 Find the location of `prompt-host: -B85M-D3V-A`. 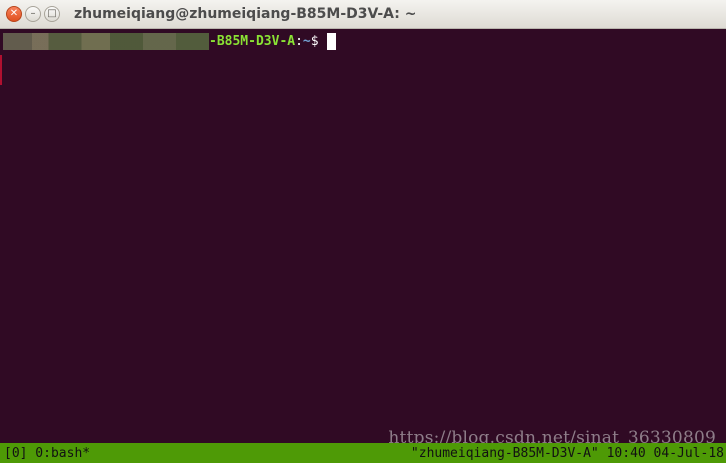

prompt-host: -B85M-D3V-A is located at coordinates (252, 41).